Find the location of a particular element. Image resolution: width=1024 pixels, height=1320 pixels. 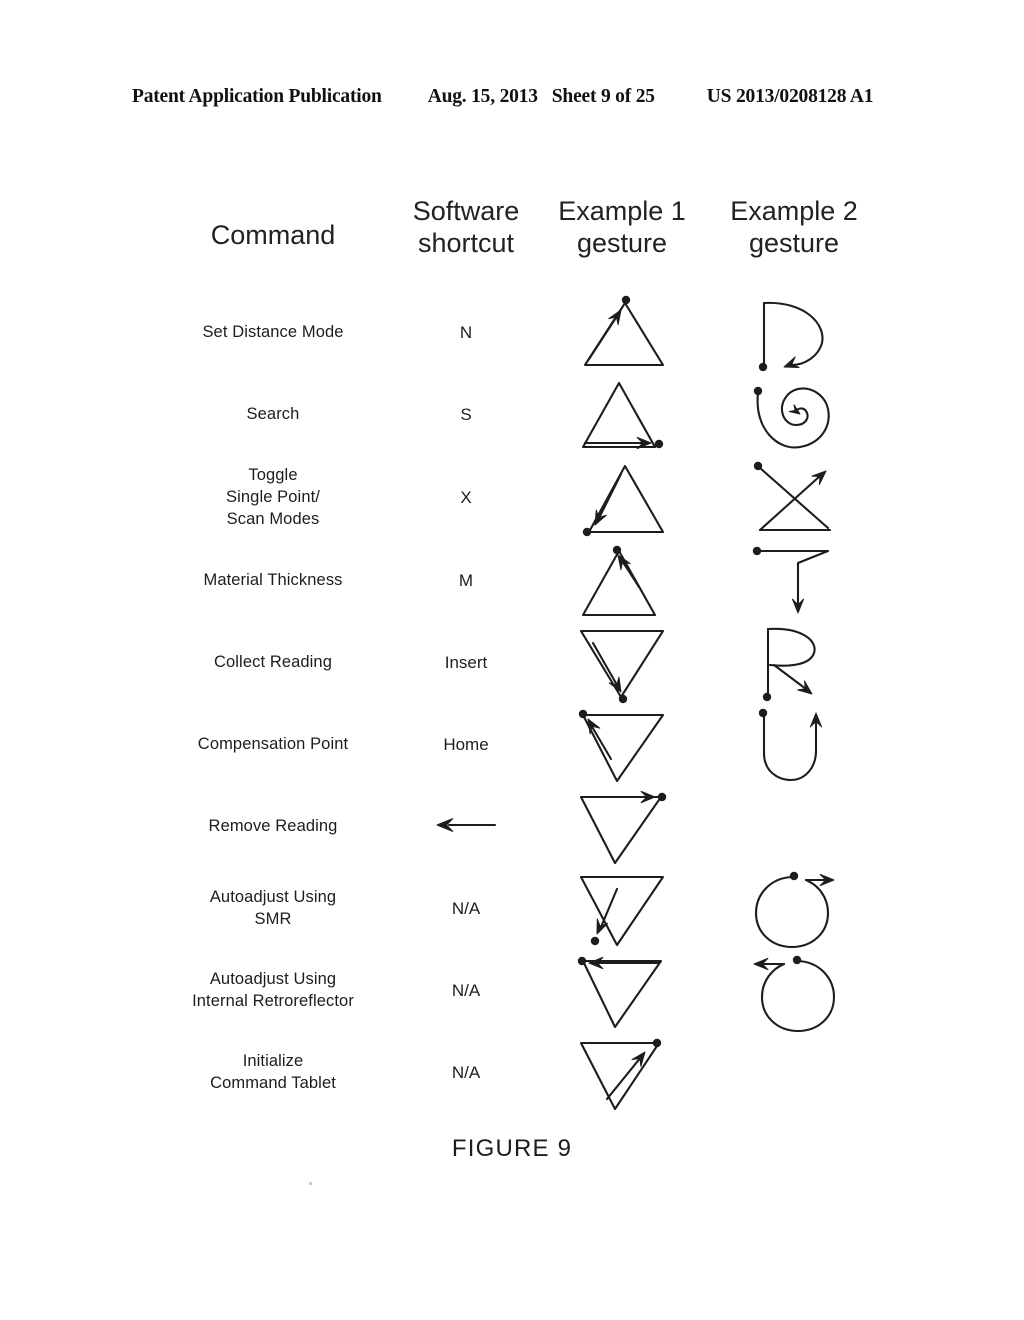

cell-shortcut: Home is located at coordinates (466, 745).